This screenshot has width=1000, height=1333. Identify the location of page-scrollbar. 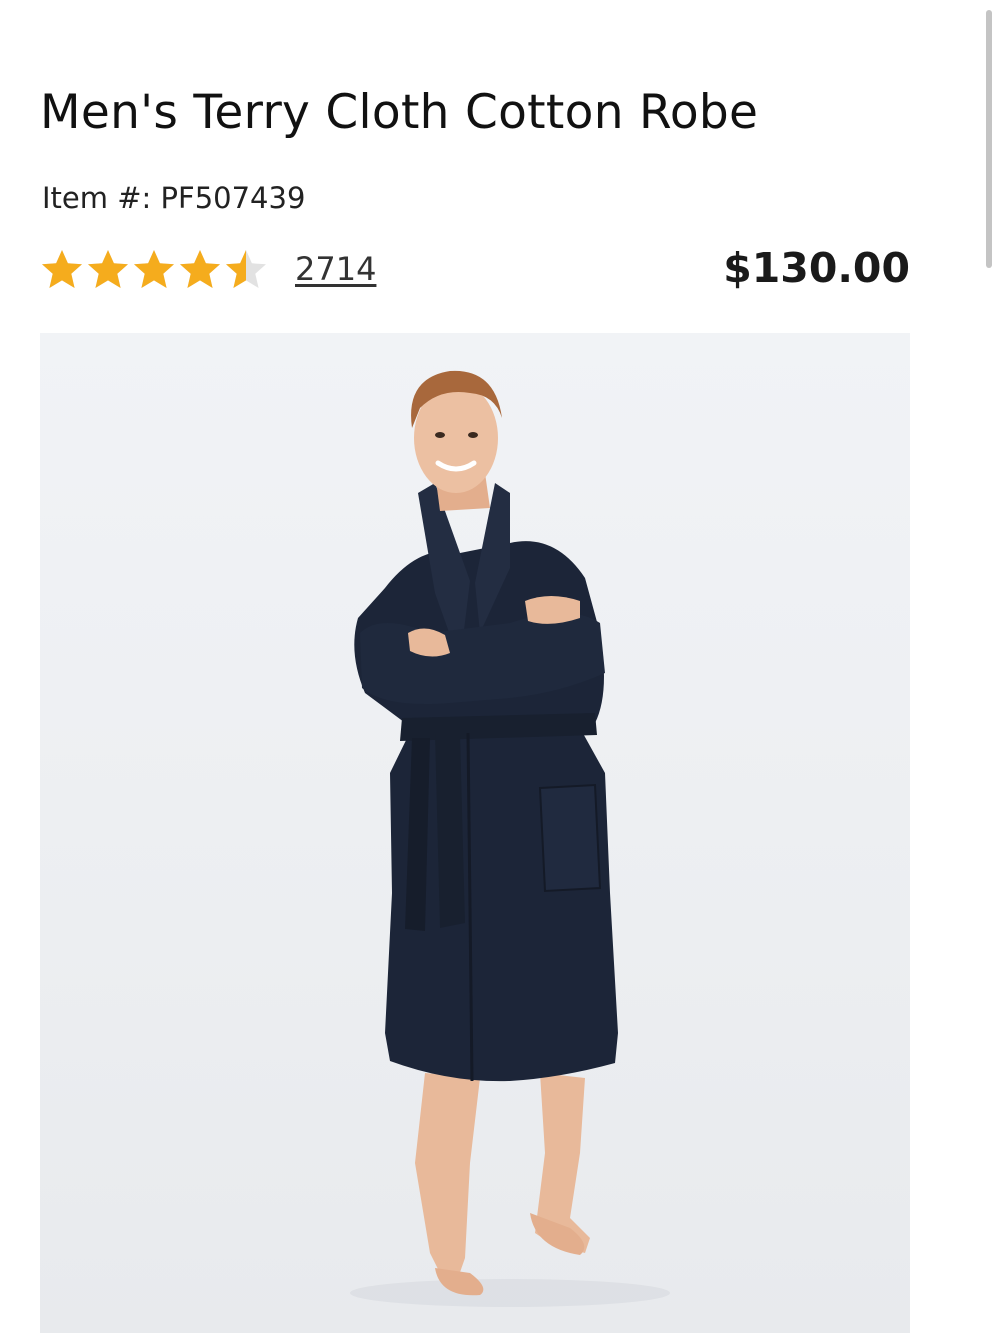
(989, 139).